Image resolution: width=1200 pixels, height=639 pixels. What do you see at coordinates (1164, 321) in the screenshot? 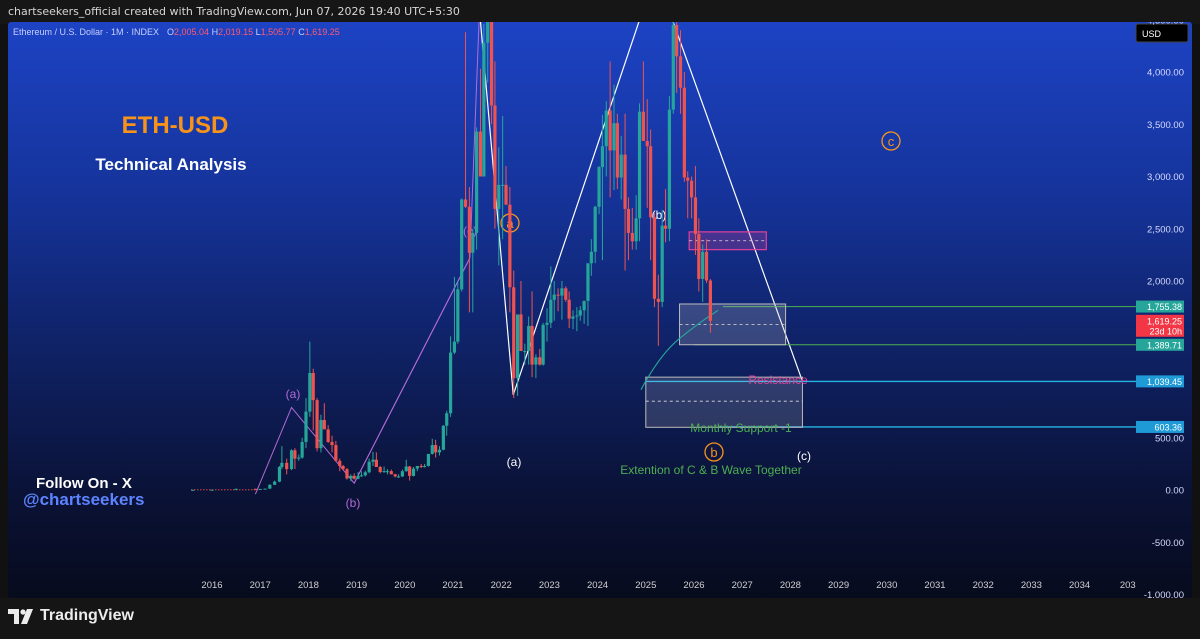
I see `price-badge-label: 1,619.25` at bounding box center [1164, 321].